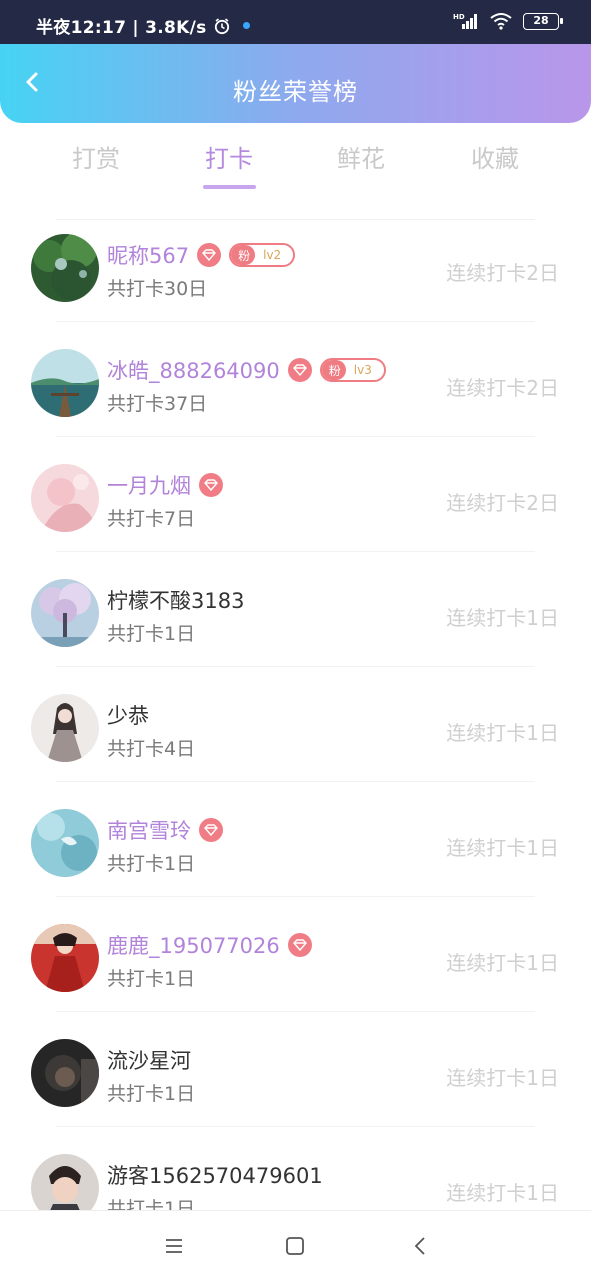  Describe the element at coordinates (295, 1069) in the screenshot. I see `list-item: 流沙星河 共打卡1日 连续打卡1日` at that location.